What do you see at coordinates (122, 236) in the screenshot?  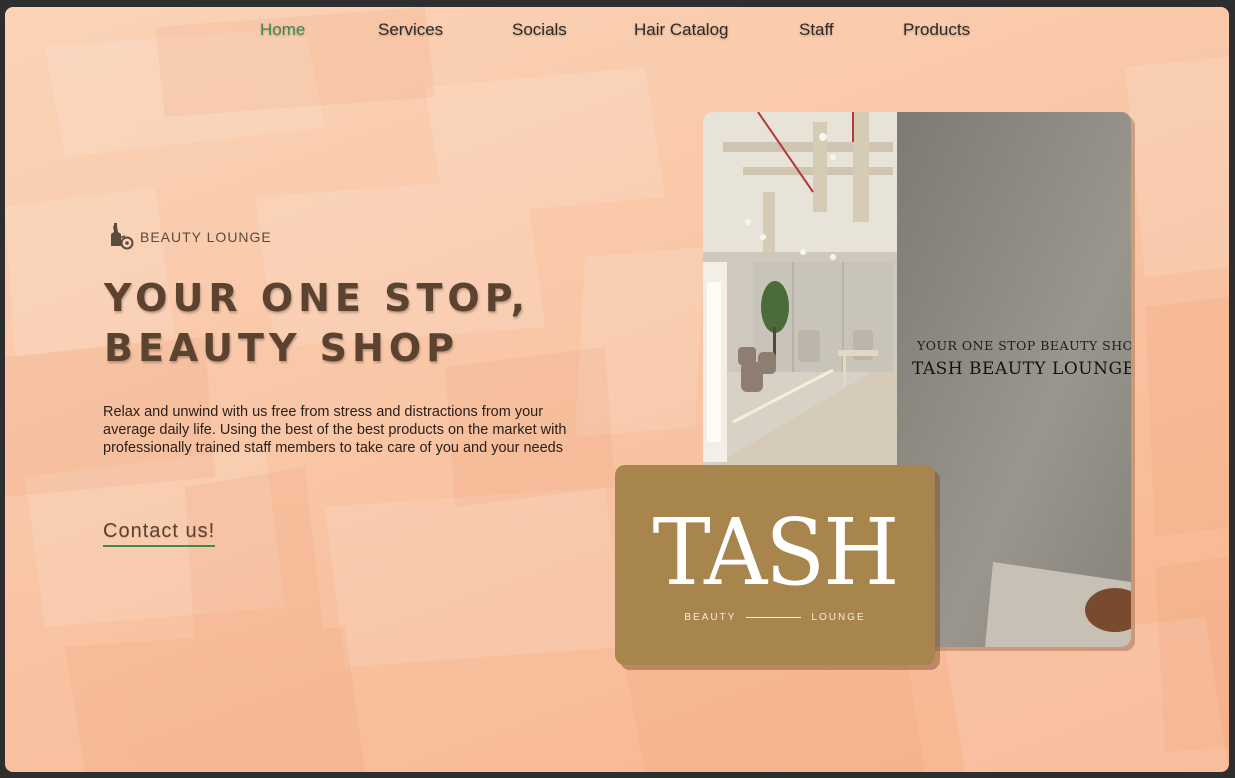 I see `salon-icon` at bounding box center [122, 236].